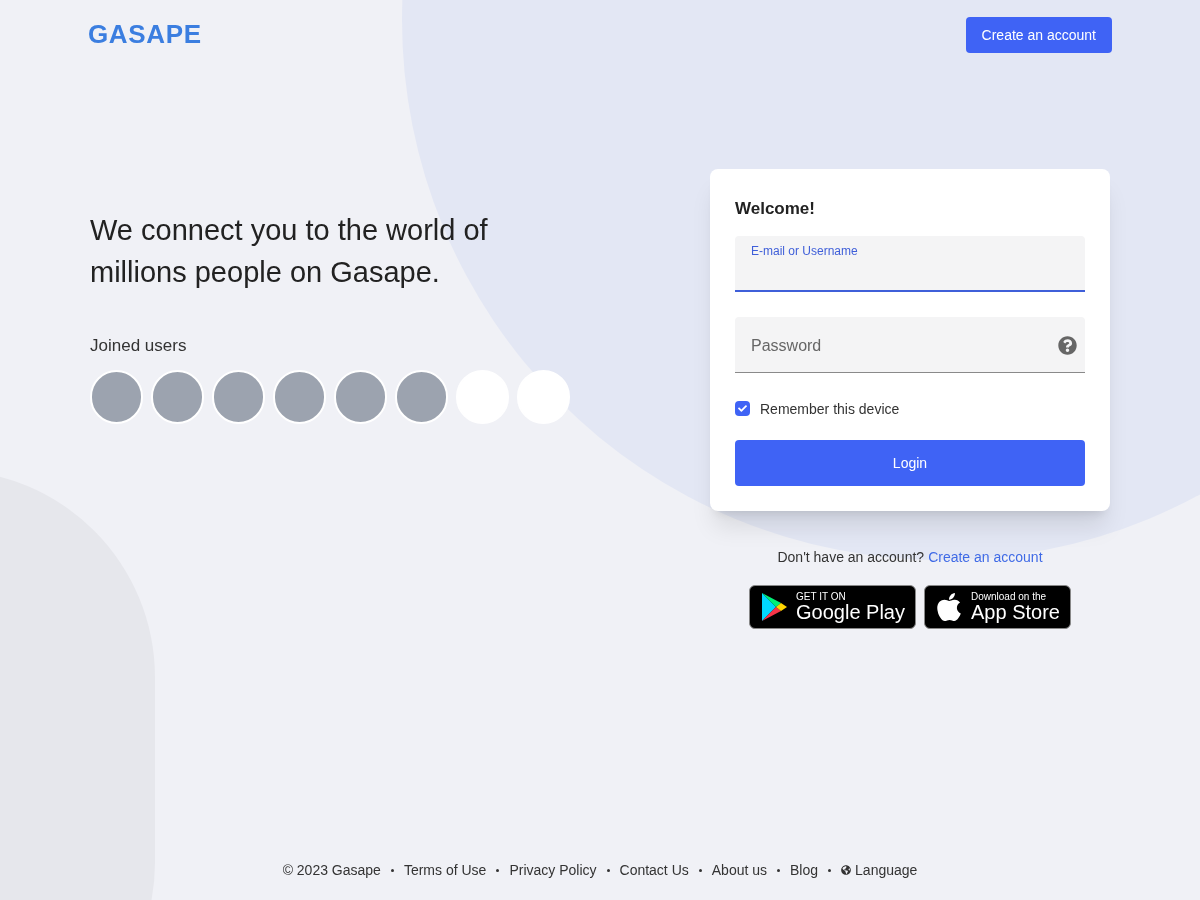 The height and width of the screenshot is (900, 1200). What do you see at coordinates (553, 870) in the screenshot?
I see `footer-link: Privacy Policy` at bounding box center [553, 870].